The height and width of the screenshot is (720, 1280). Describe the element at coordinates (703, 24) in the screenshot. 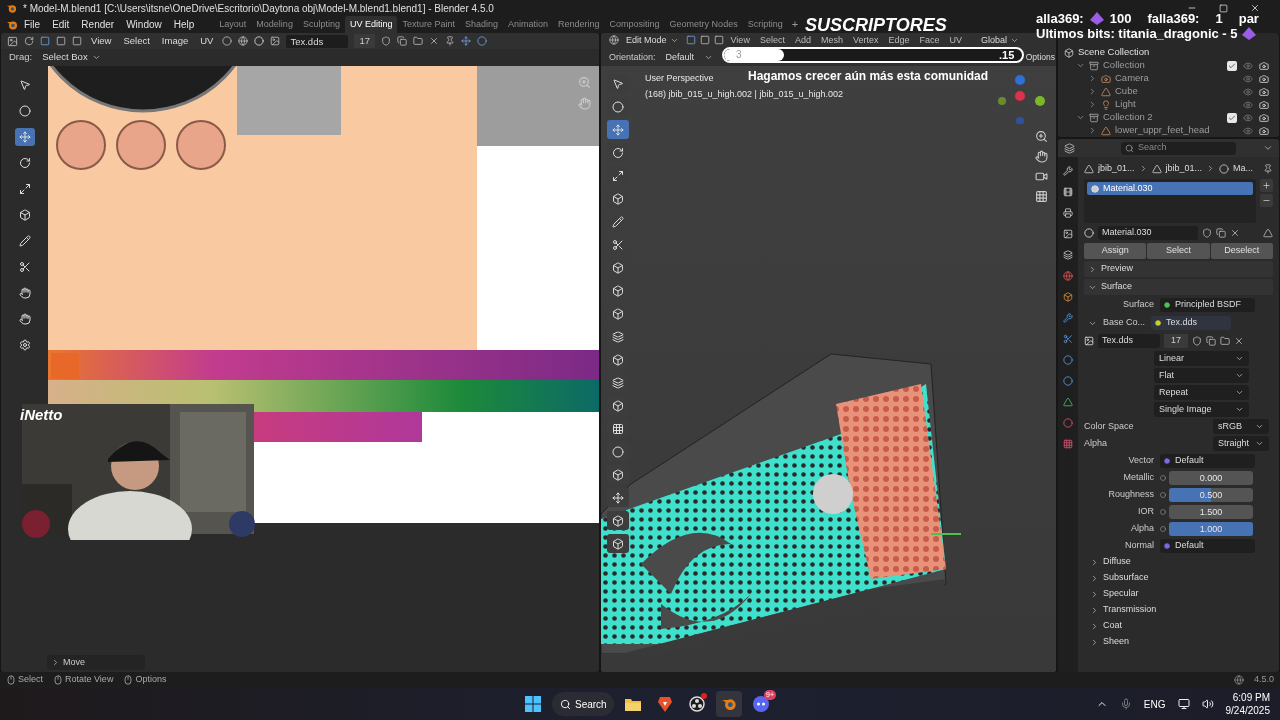

I see `workspace-tab: Geometry Nodes` at that location.